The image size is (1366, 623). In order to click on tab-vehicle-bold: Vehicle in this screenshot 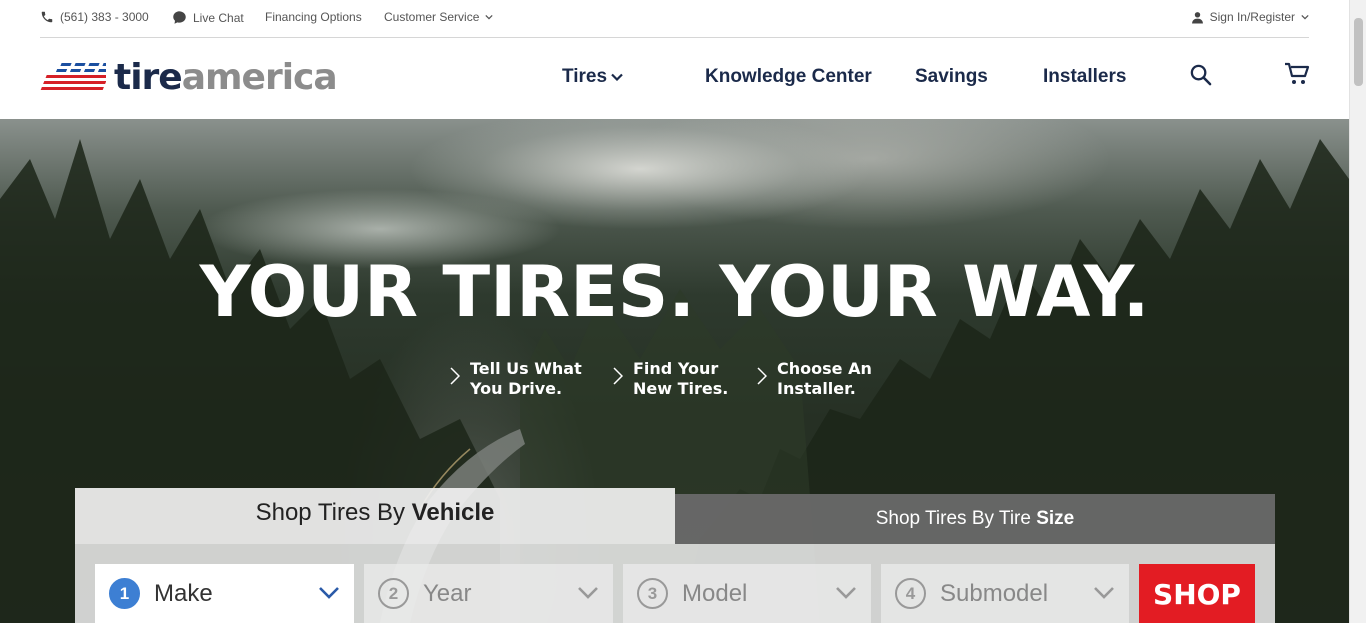, I will do `click(453, 512)`.